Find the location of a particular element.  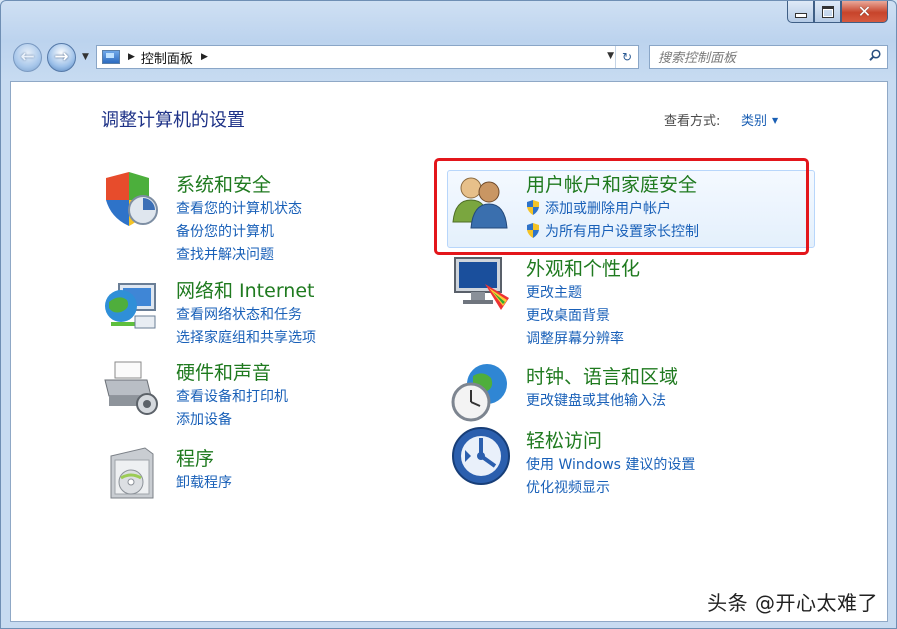

link-homegroup-sharing: 选择家庭组和共享选项 is located at coordinates (246, 338).